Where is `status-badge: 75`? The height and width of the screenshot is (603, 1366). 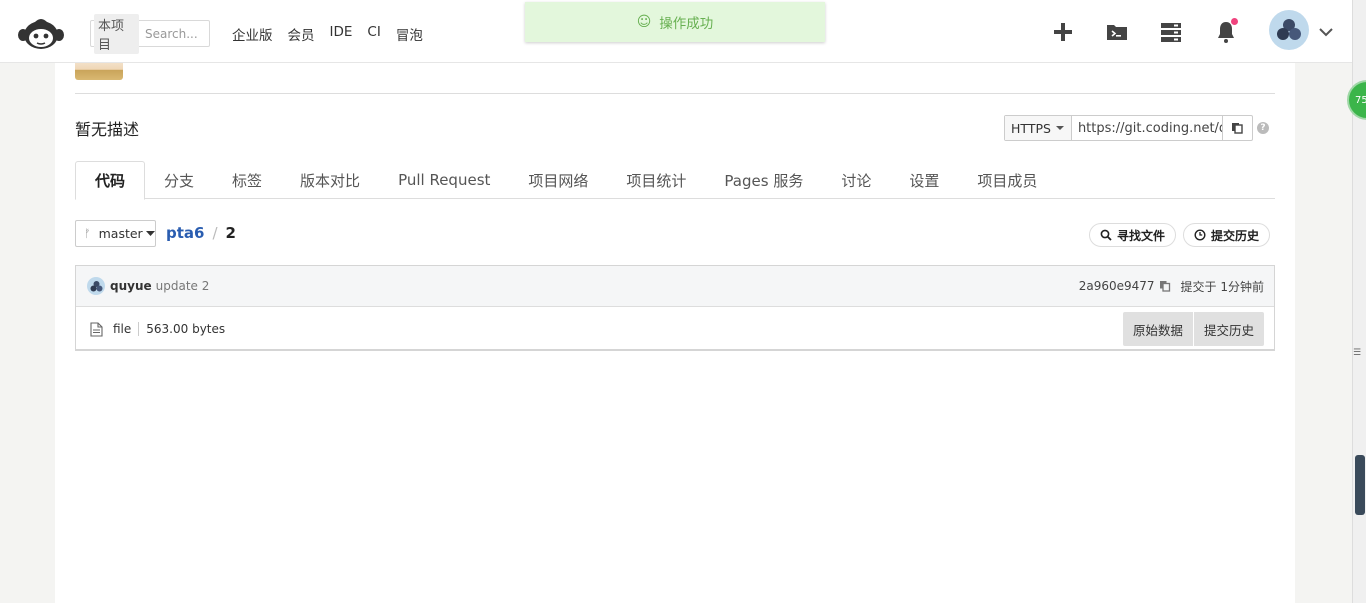 status-badge: 75 is located at coordinates (1356, 100).